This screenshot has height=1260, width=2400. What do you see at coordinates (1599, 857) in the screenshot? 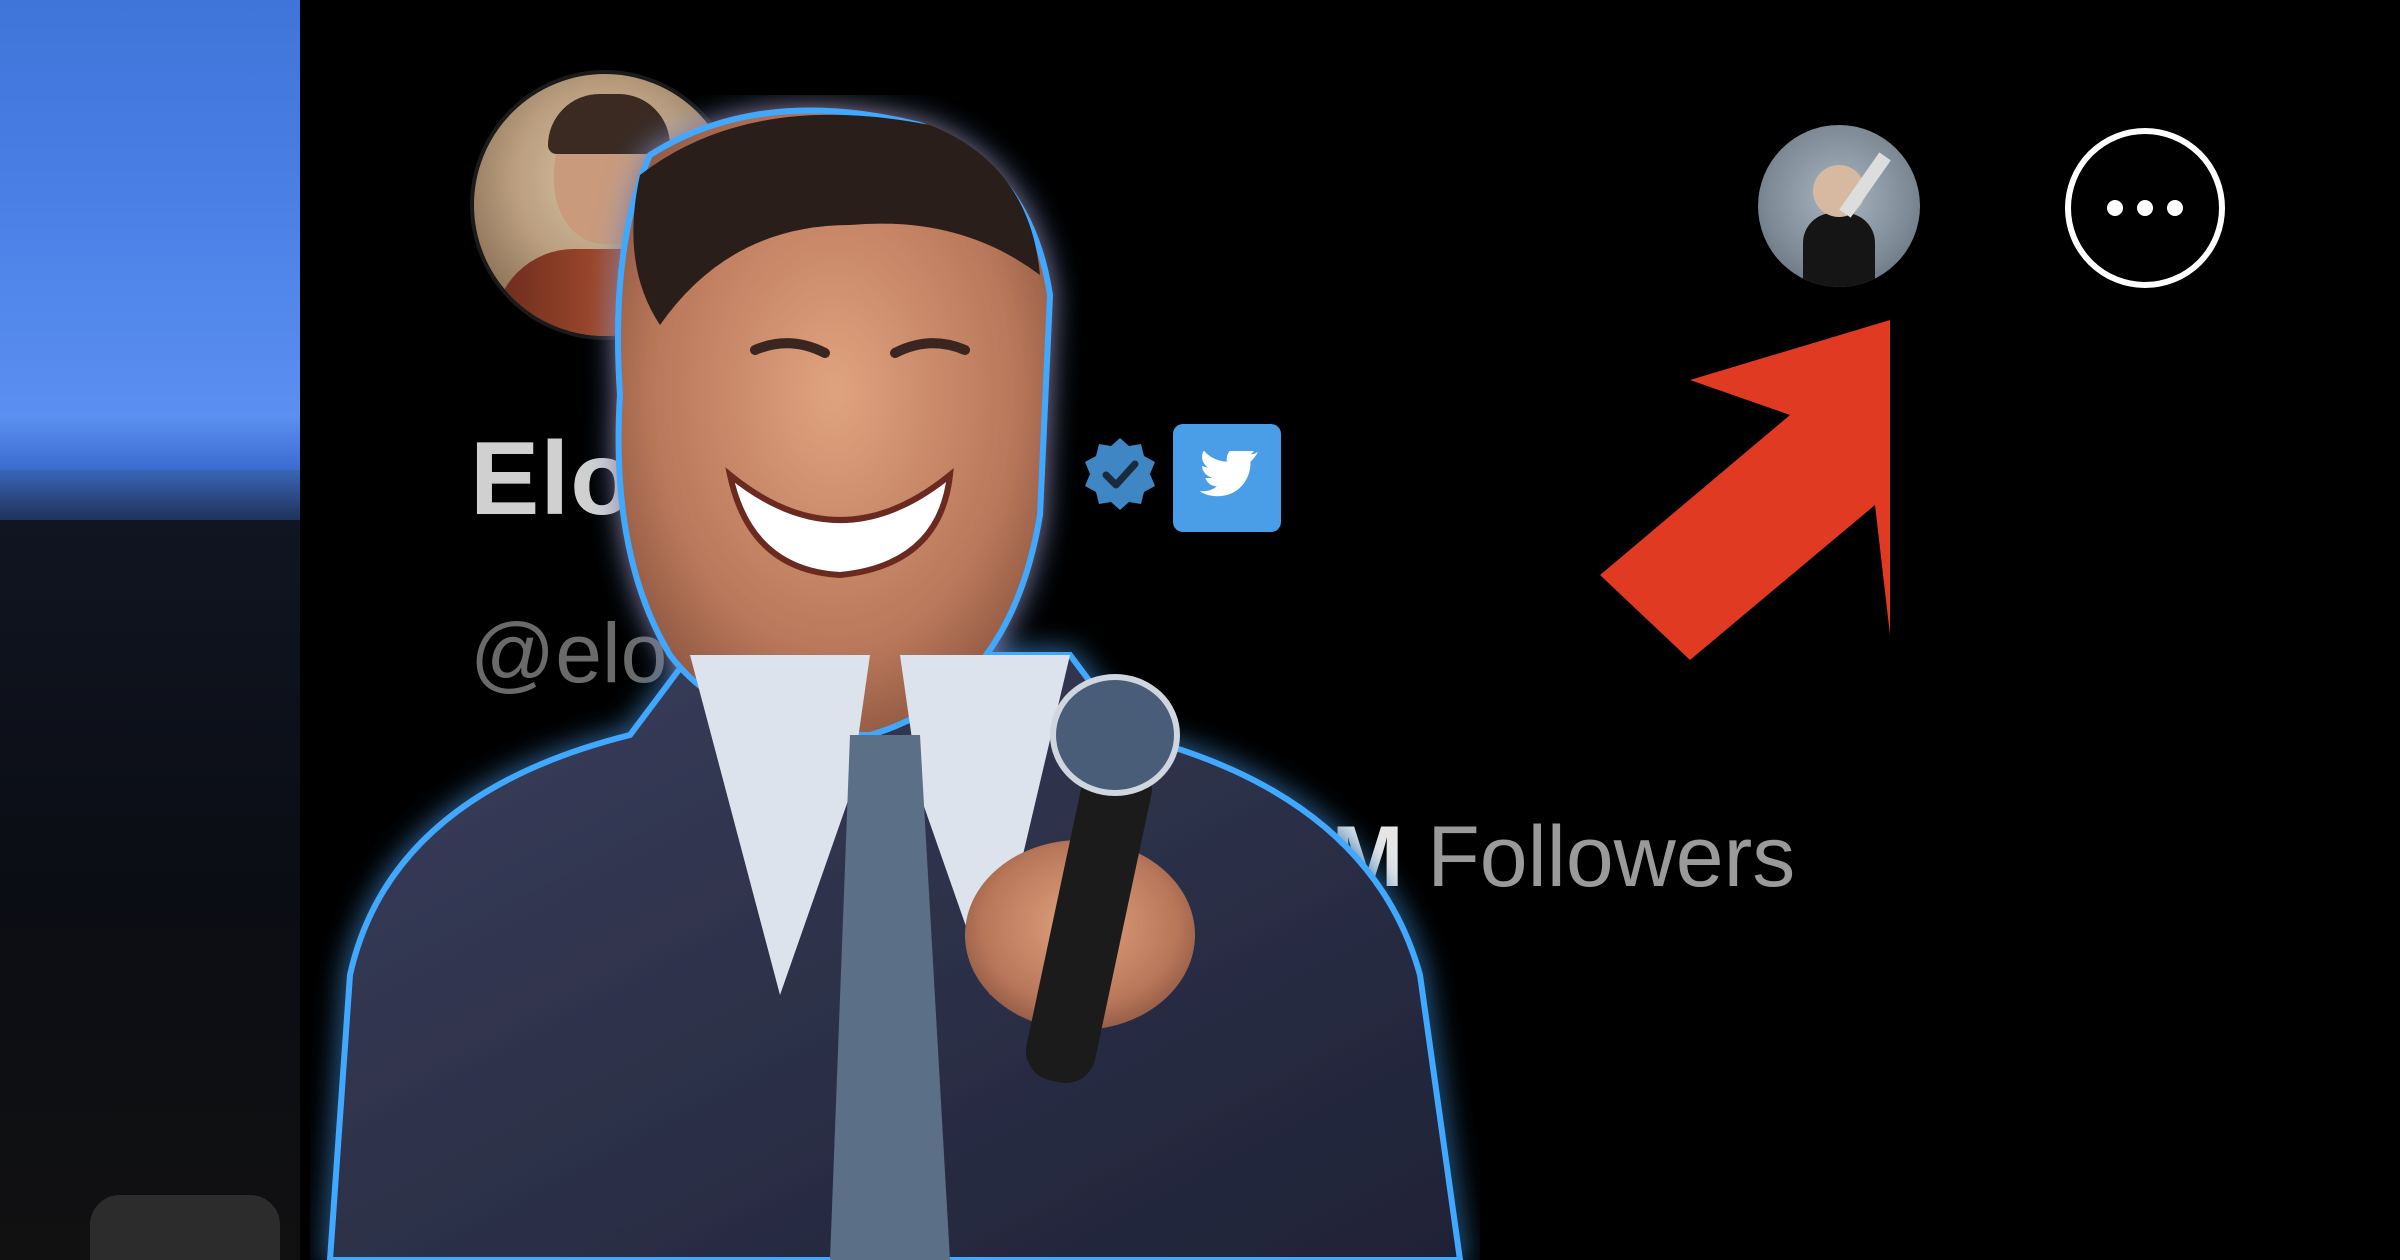
I see `followers-label: Followers` at bounding box center [1599, 857].